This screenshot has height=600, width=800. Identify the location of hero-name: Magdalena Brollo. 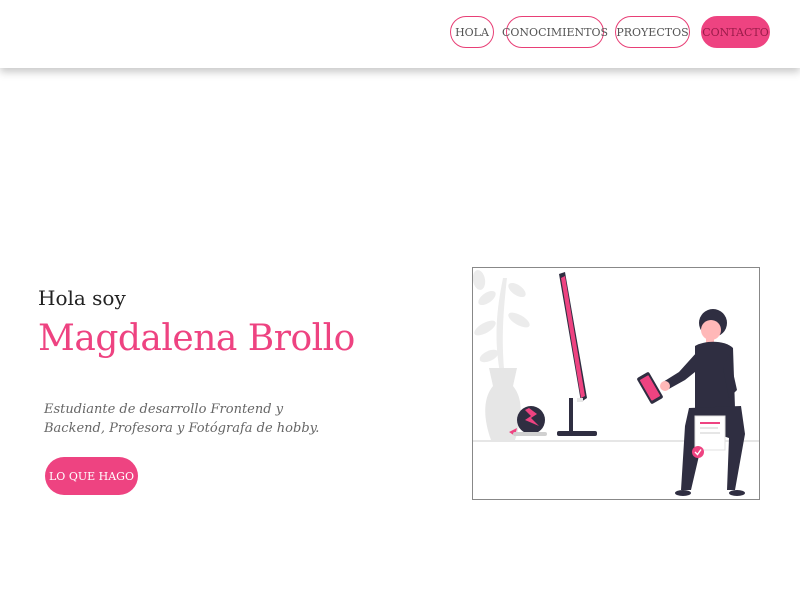
(196, 338).